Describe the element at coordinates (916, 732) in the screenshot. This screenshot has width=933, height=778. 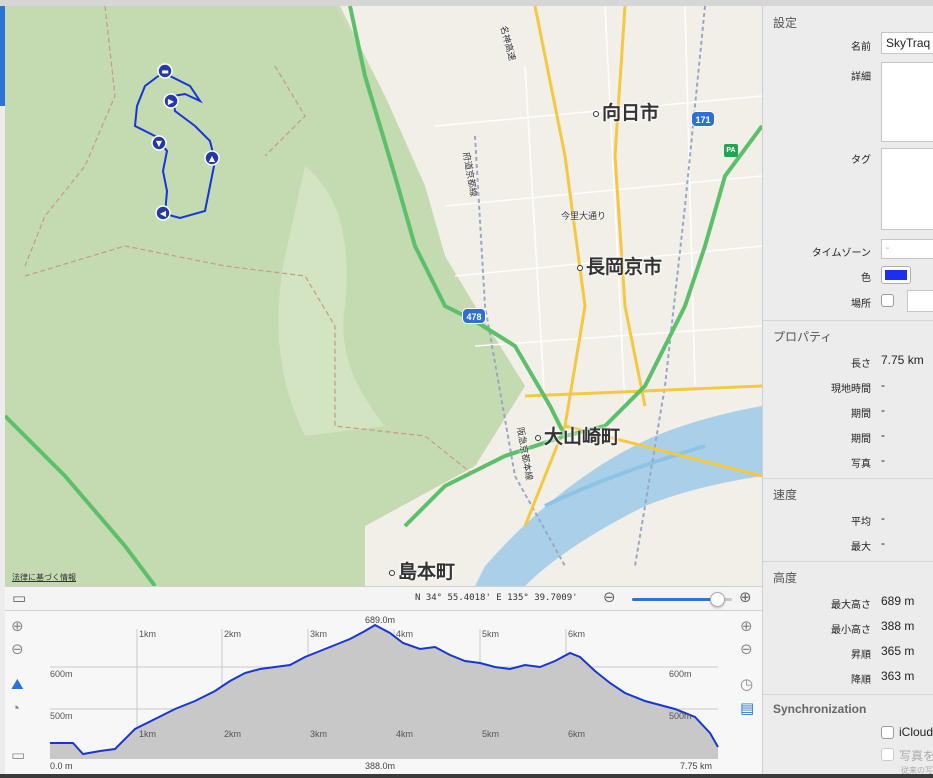
I see `icloud-label: iCloud` at that location.